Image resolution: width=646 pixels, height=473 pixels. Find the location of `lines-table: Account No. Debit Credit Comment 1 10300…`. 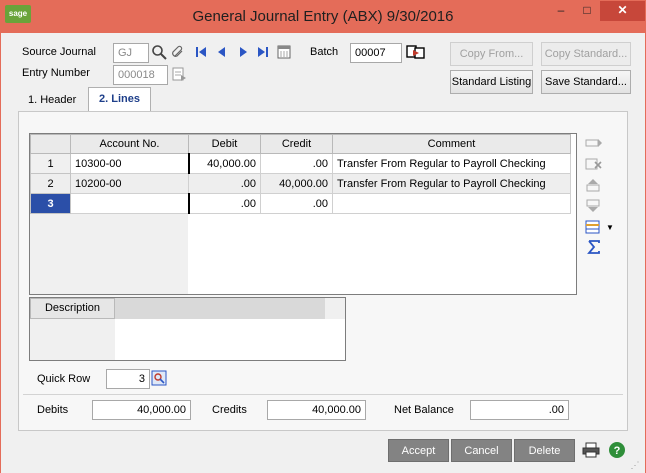

lines-table: Account No. Debit Credit Comment 1 10300… is located at coordinates (300, 174).